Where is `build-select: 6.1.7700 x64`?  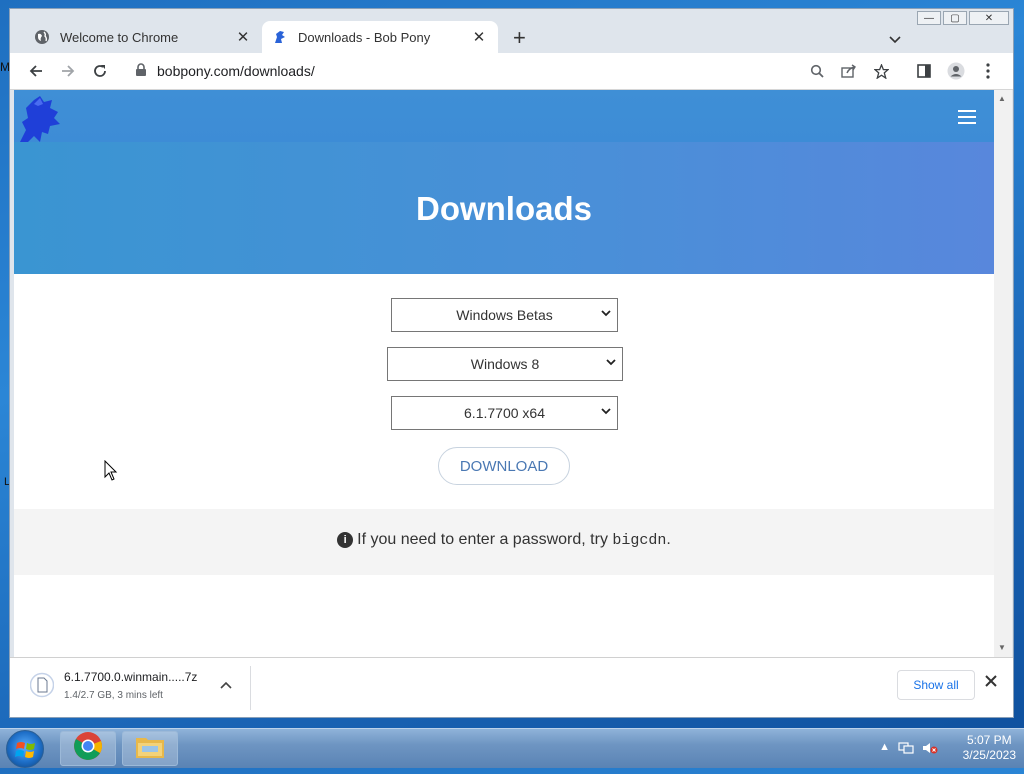 build-select: 6.1.7700 x64 is located at coordinates (504, 413).